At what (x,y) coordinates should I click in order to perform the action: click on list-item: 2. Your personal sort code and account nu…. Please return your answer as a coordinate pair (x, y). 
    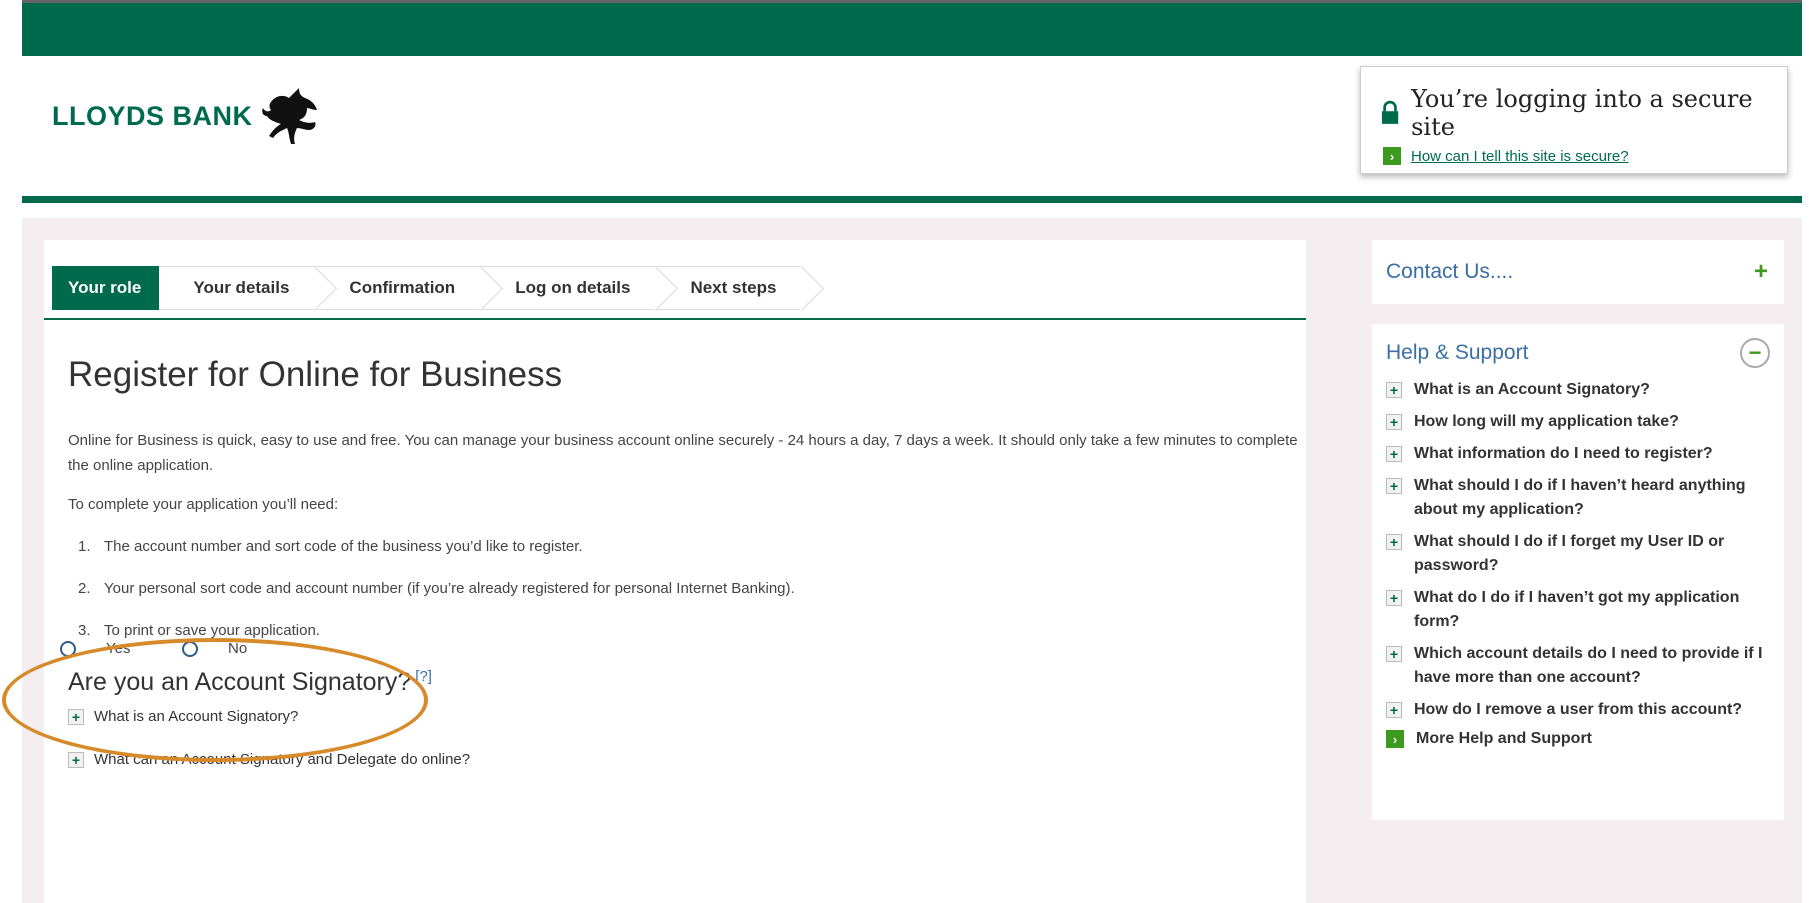
    Looking at the image, I should click on (436, 588).